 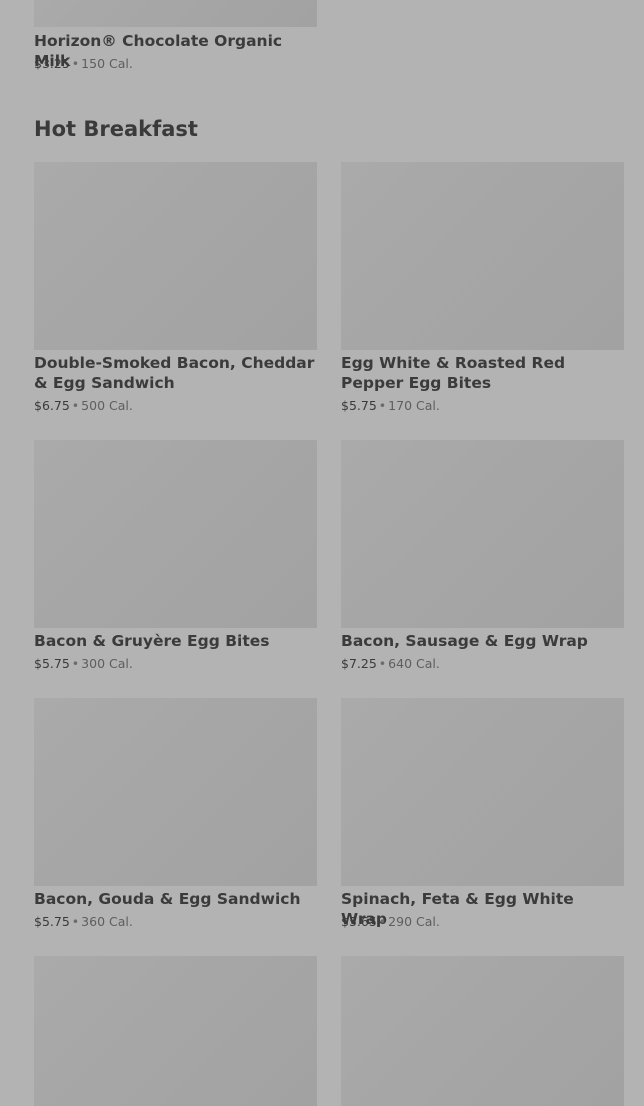 What do you see at coordinates (107, 63) in the screenshot?
I see `item-calories: 150 Cal.` at bounding box center [107, 63].